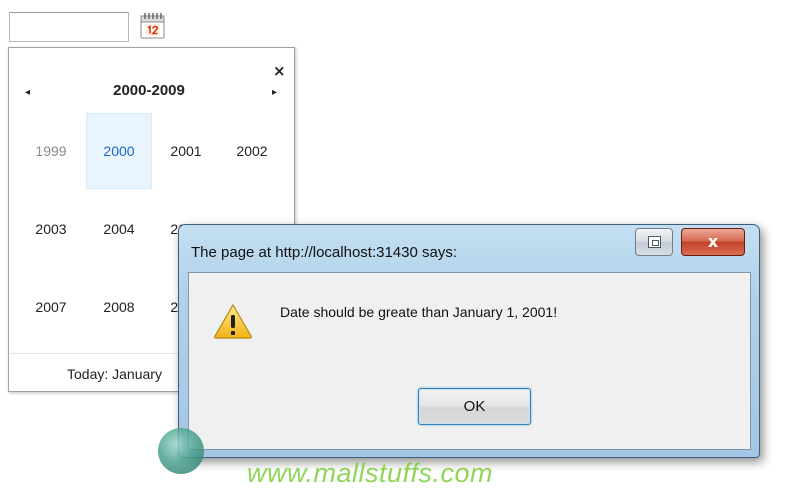  Describe the element at coordinates (119, 151) in the screenshot. I see `calendar-year-cell-selected: 2000` at that location.